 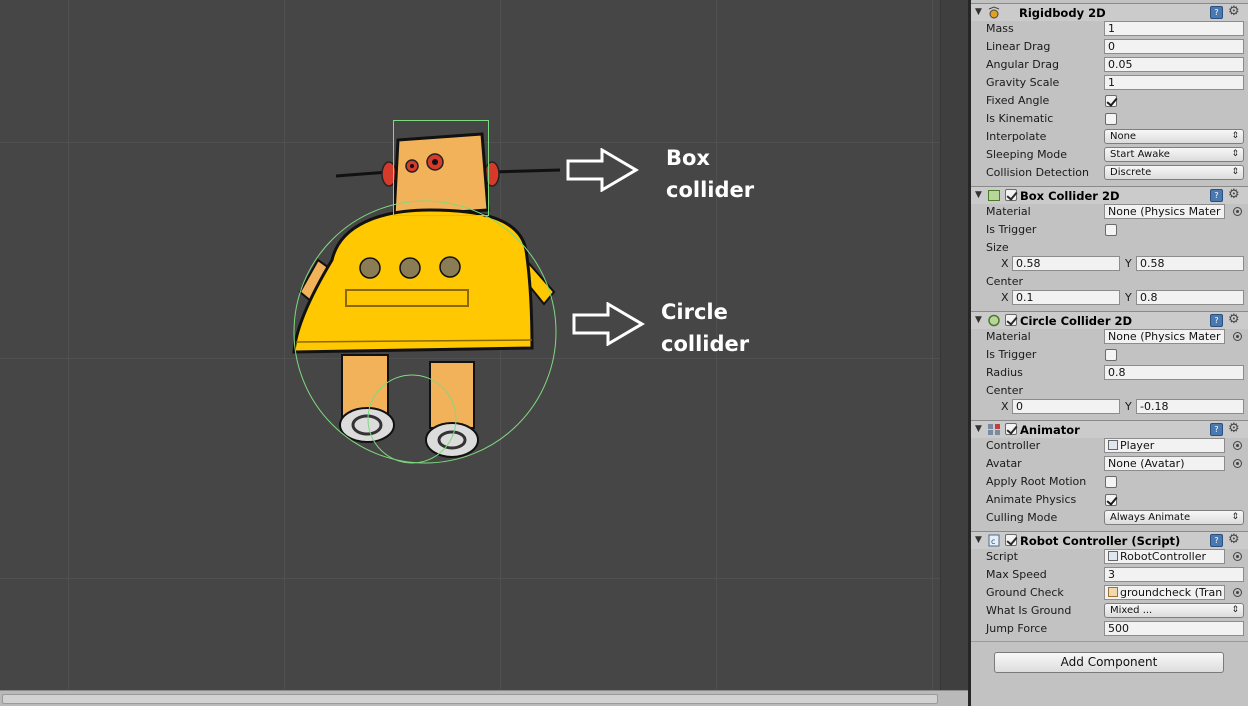 I want to click on box-material-field: None (Physics Mater, so click(x=1164, y=211).